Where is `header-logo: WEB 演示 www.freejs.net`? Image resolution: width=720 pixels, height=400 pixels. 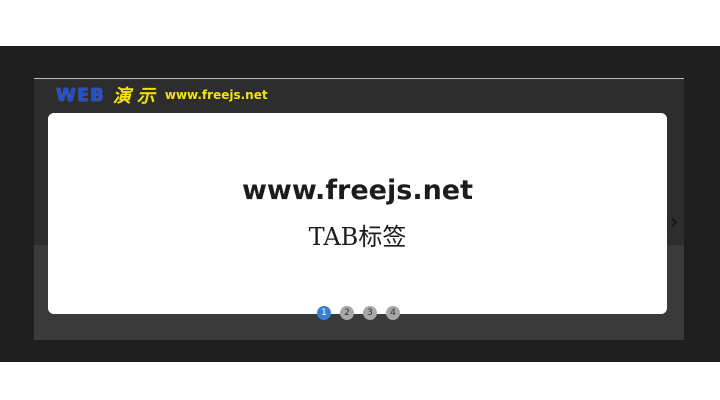
header-logo: WEB 演示 www.freejs.net is located at coordinates (162, 96).